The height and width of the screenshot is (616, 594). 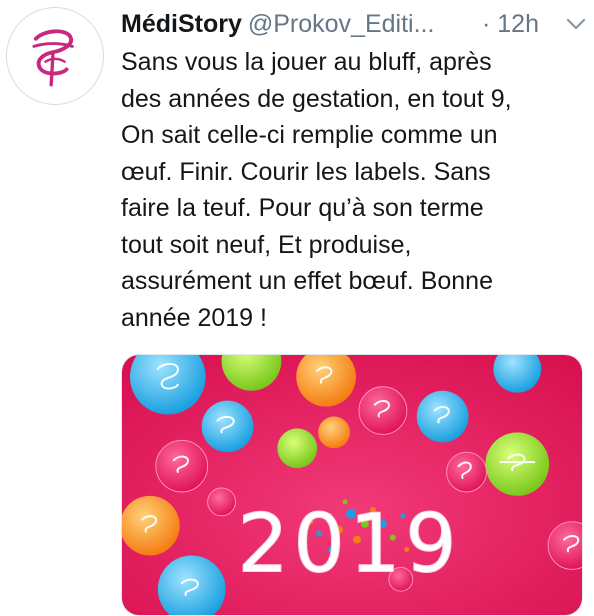 I want to click on tweet-timestamp: · 12h, so click(x=510, y=24).